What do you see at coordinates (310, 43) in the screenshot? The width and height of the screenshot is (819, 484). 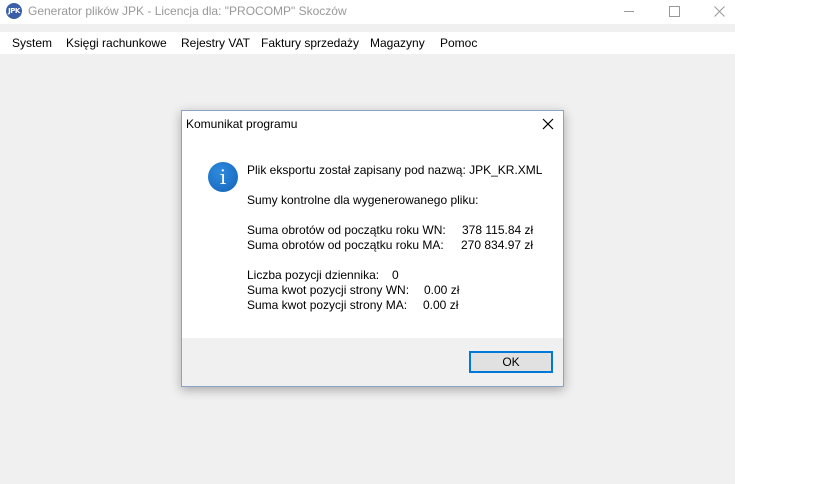 I see `menu-item-faktury-sprzedazy: Faktury sprzedaży` at bounding box center [310, 43].